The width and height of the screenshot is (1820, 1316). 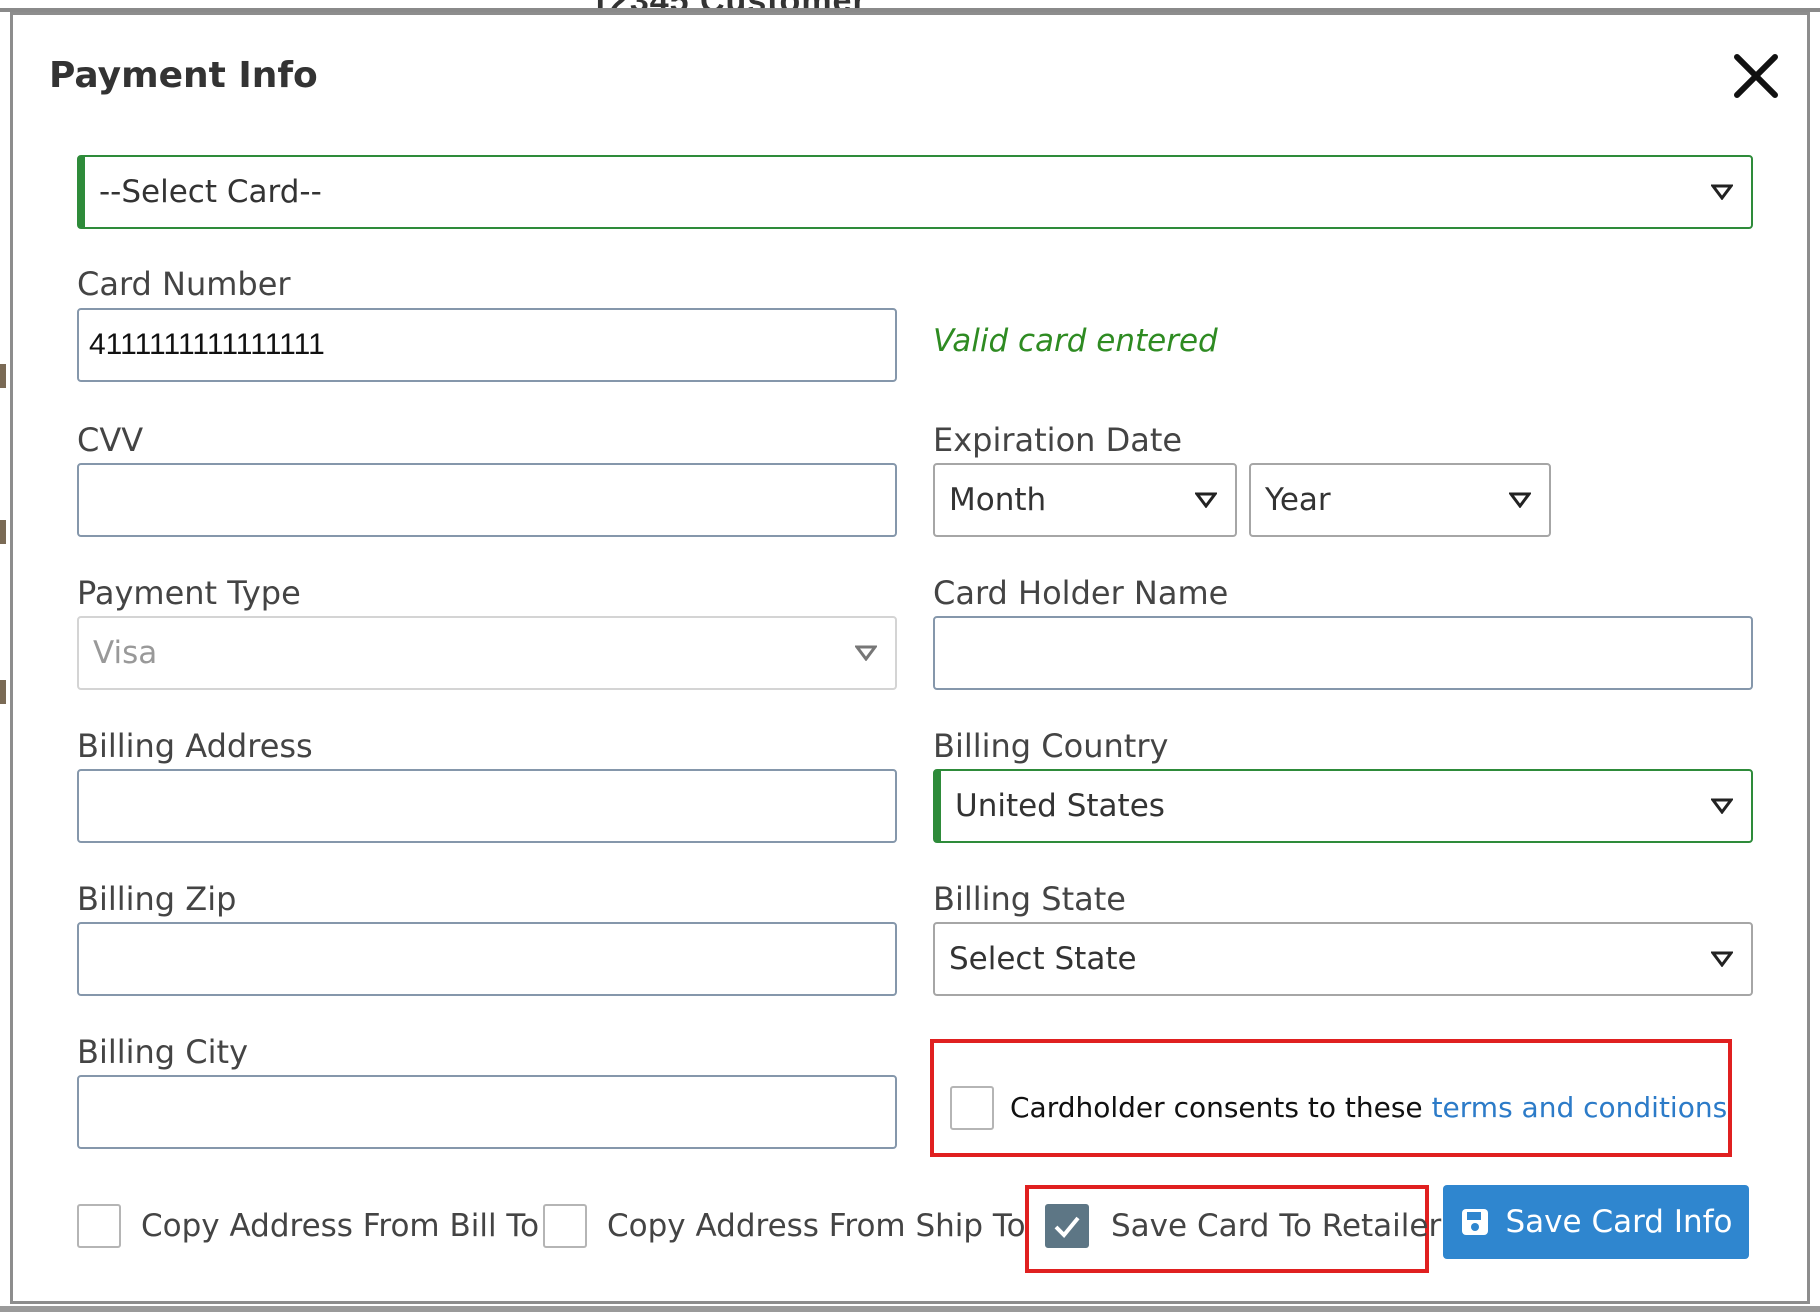 What do you see at coordinates (1276, 1226) in the screenshot?
I see `save-to-retailer-label: Save Card To Retailer` at bounding box center [1276, 1226].